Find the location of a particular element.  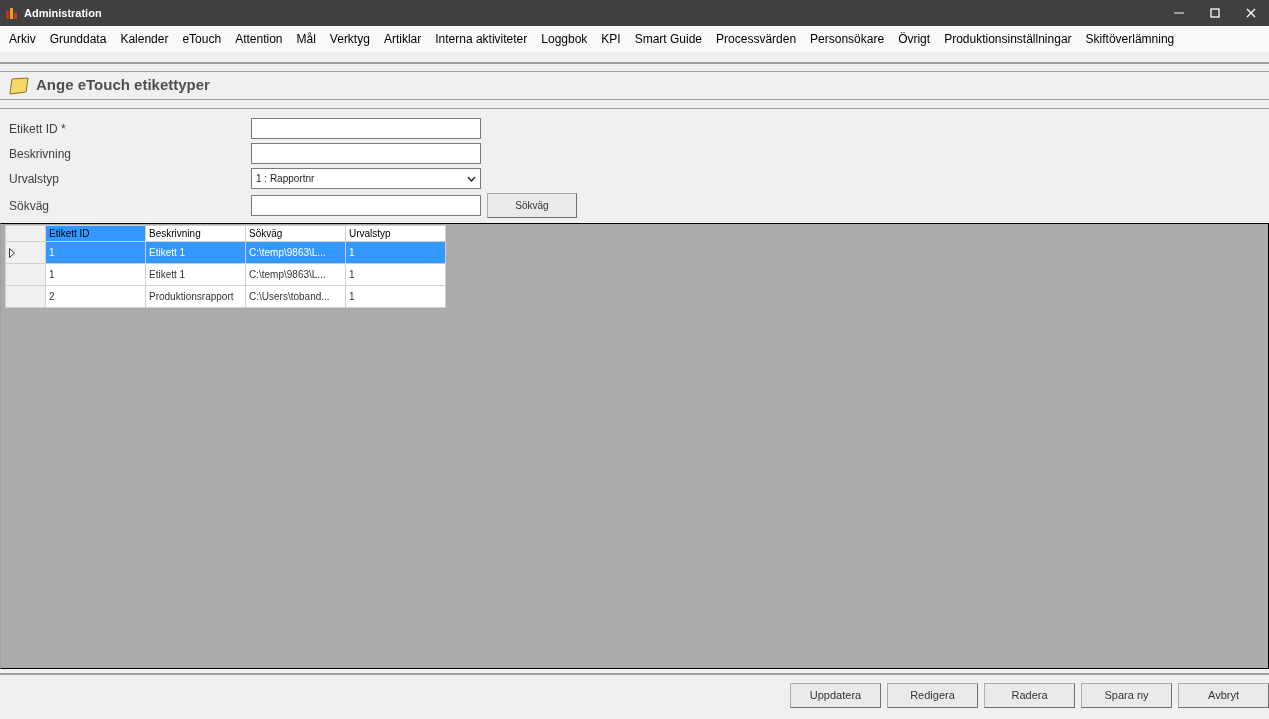

menu-item: Mål is located at coordinates (306, 39).